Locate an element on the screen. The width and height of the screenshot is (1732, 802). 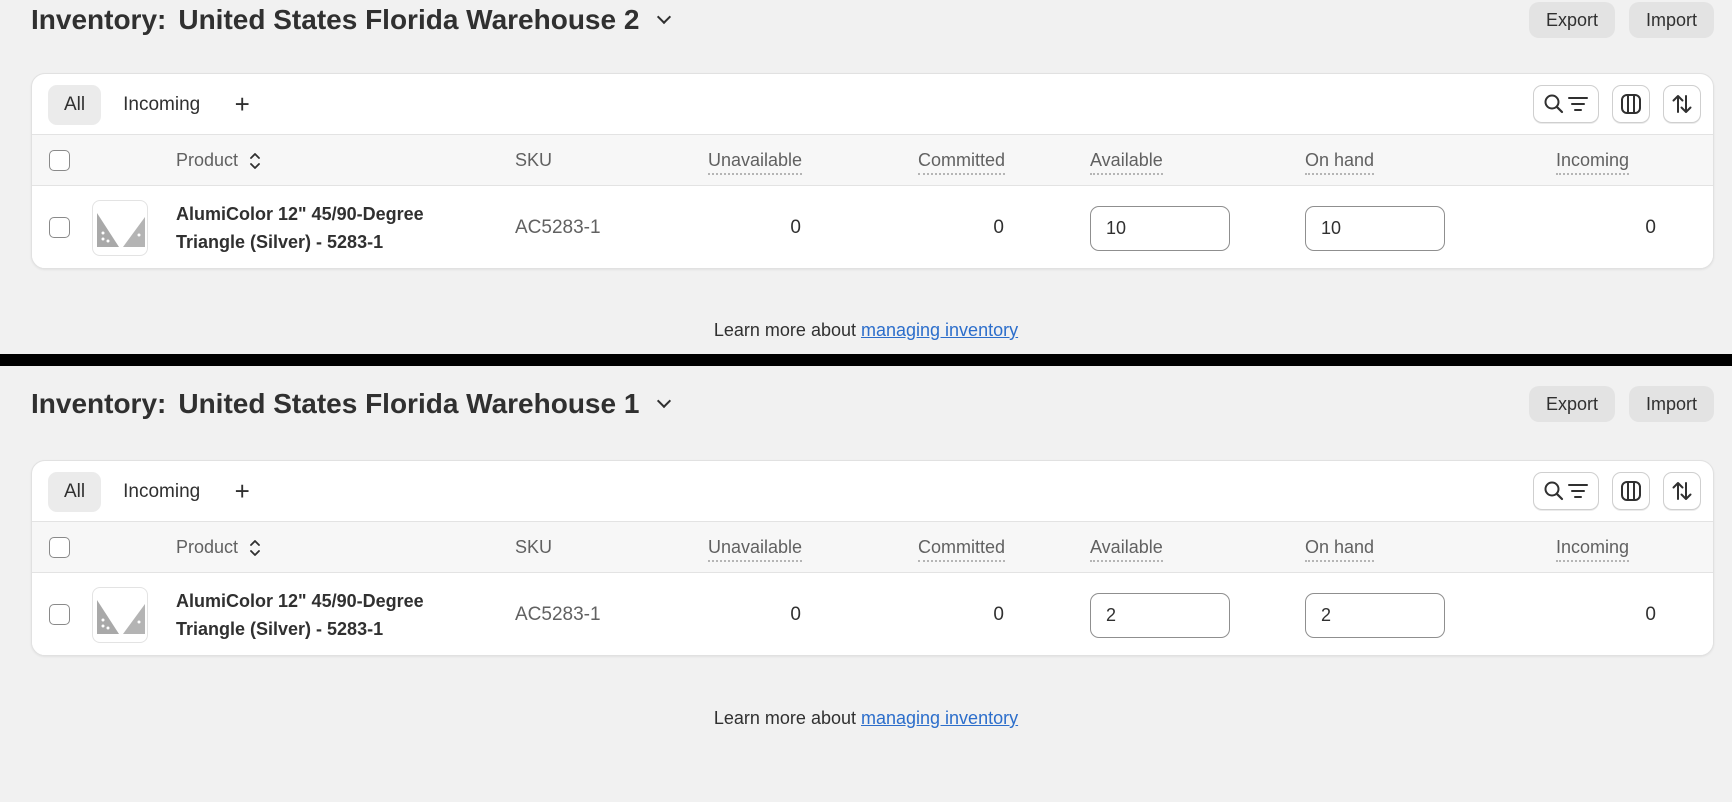
location-selector: United States Florida Warehouse 1 is located at coordinates (425, 404).